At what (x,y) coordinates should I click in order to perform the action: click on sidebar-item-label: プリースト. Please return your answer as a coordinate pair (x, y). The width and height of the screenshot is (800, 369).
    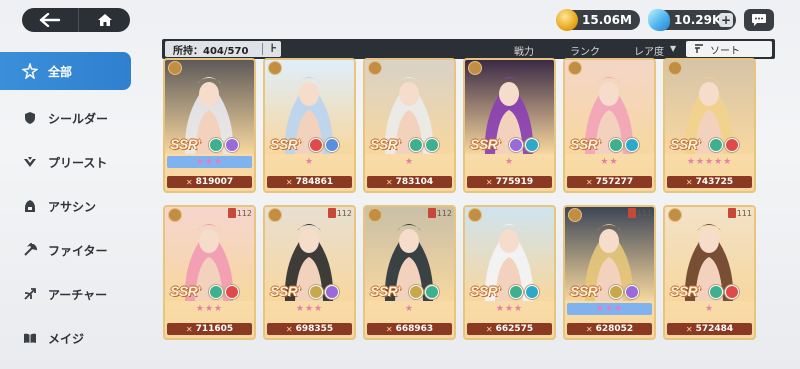
    Looking at the image, I should click on (78, 162).